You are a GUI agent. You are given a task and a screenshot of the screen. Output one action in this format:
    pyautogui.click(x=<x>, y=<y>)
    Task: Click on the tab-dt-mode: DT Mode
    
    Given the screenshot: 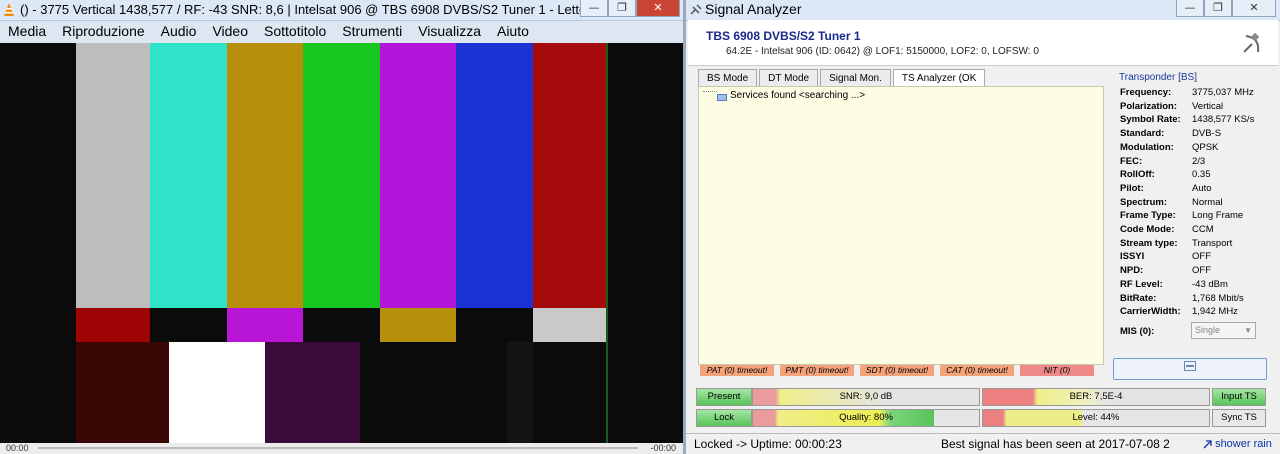 What is the action you would take?
    pyautogui.click(x=789, y=78)
    